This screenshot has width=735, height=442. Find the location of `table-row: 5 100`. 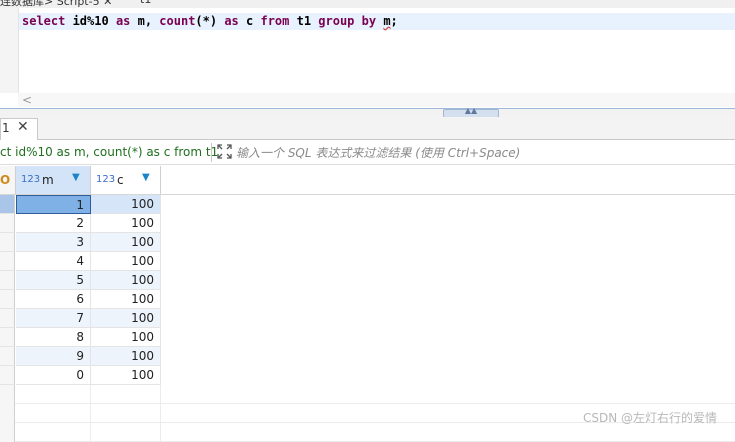

table-row: 5 100 is located at coordinates (80, 280).